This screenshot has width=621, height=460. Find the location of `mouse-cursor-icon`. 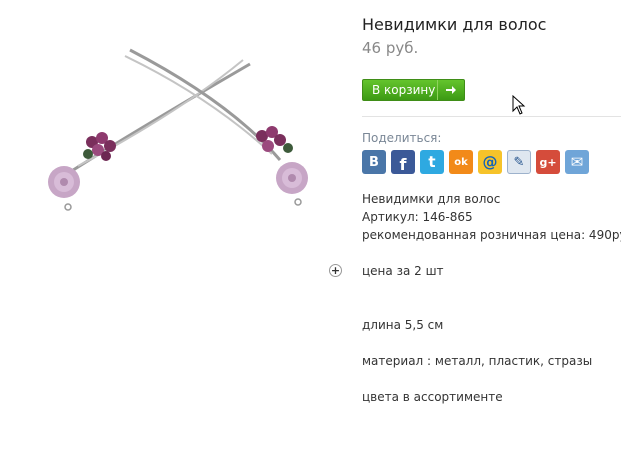

mouse-cursor-icon is located at coordinates (519, 105).